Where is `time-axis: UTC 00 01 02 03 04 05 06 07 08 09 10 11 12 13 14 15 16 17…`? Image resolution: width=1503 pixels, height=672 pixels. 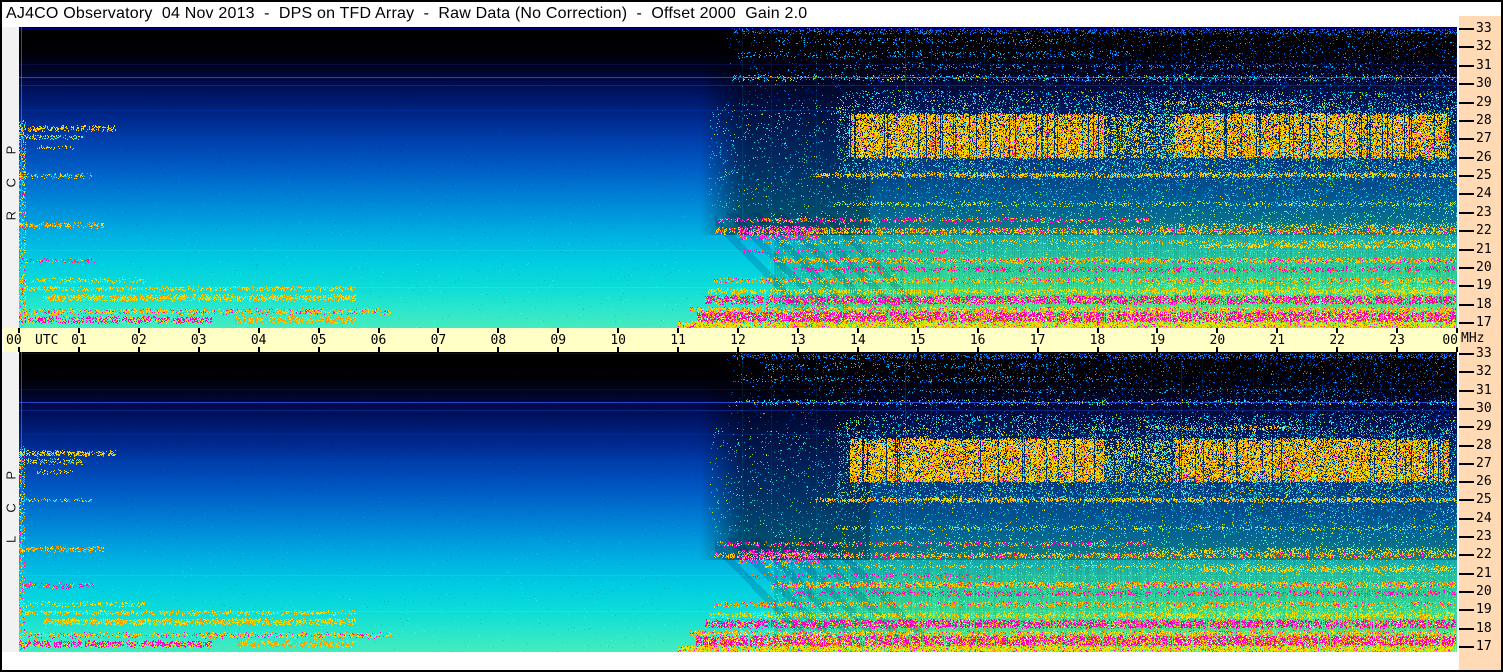 time-axis: UTC 00 01 02 03 04 05 06 07 08 09 10 11 12 13 14 15 16 17… is located at coordinates (732, 340).